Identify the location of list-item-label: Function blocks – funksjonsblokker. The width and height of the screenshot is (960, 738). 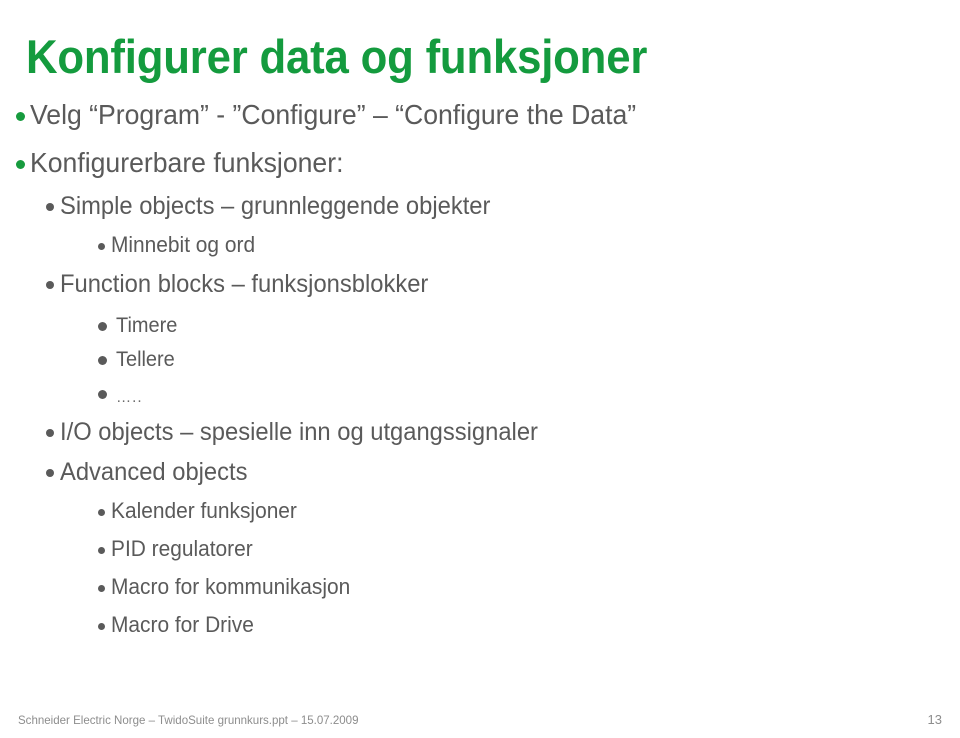
(244, 283).